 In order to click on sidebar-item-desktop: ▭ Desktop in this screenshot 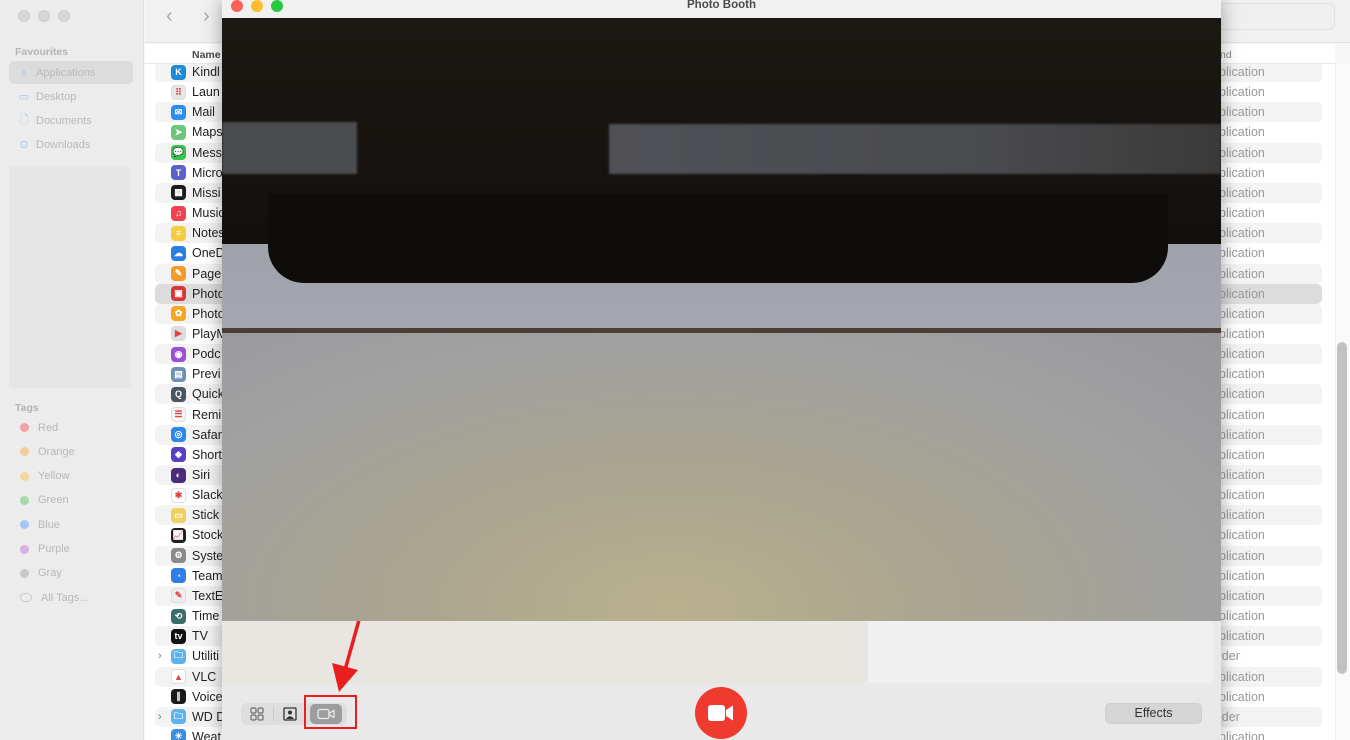, I will do `click(71, 96)`.